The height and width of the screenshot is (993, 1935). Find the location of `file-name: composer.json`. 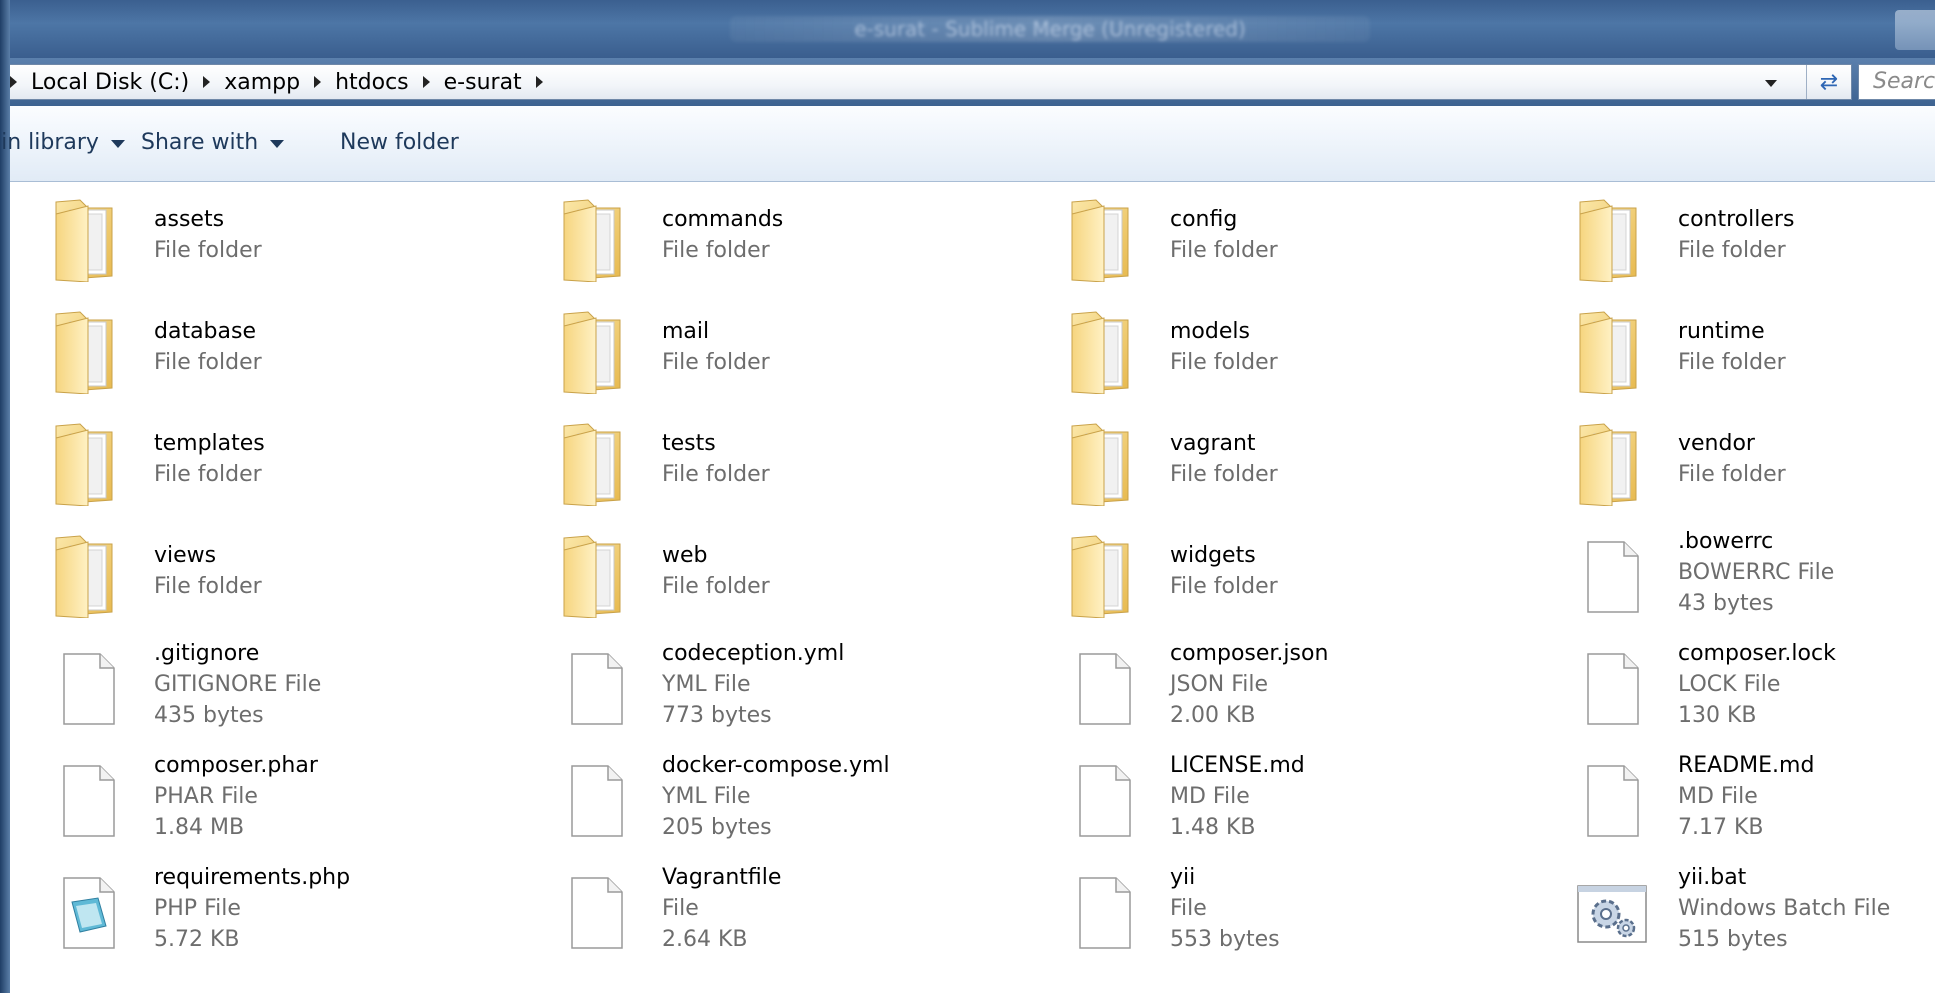

file-name: composer.json is located at coordinates (1249, 653).